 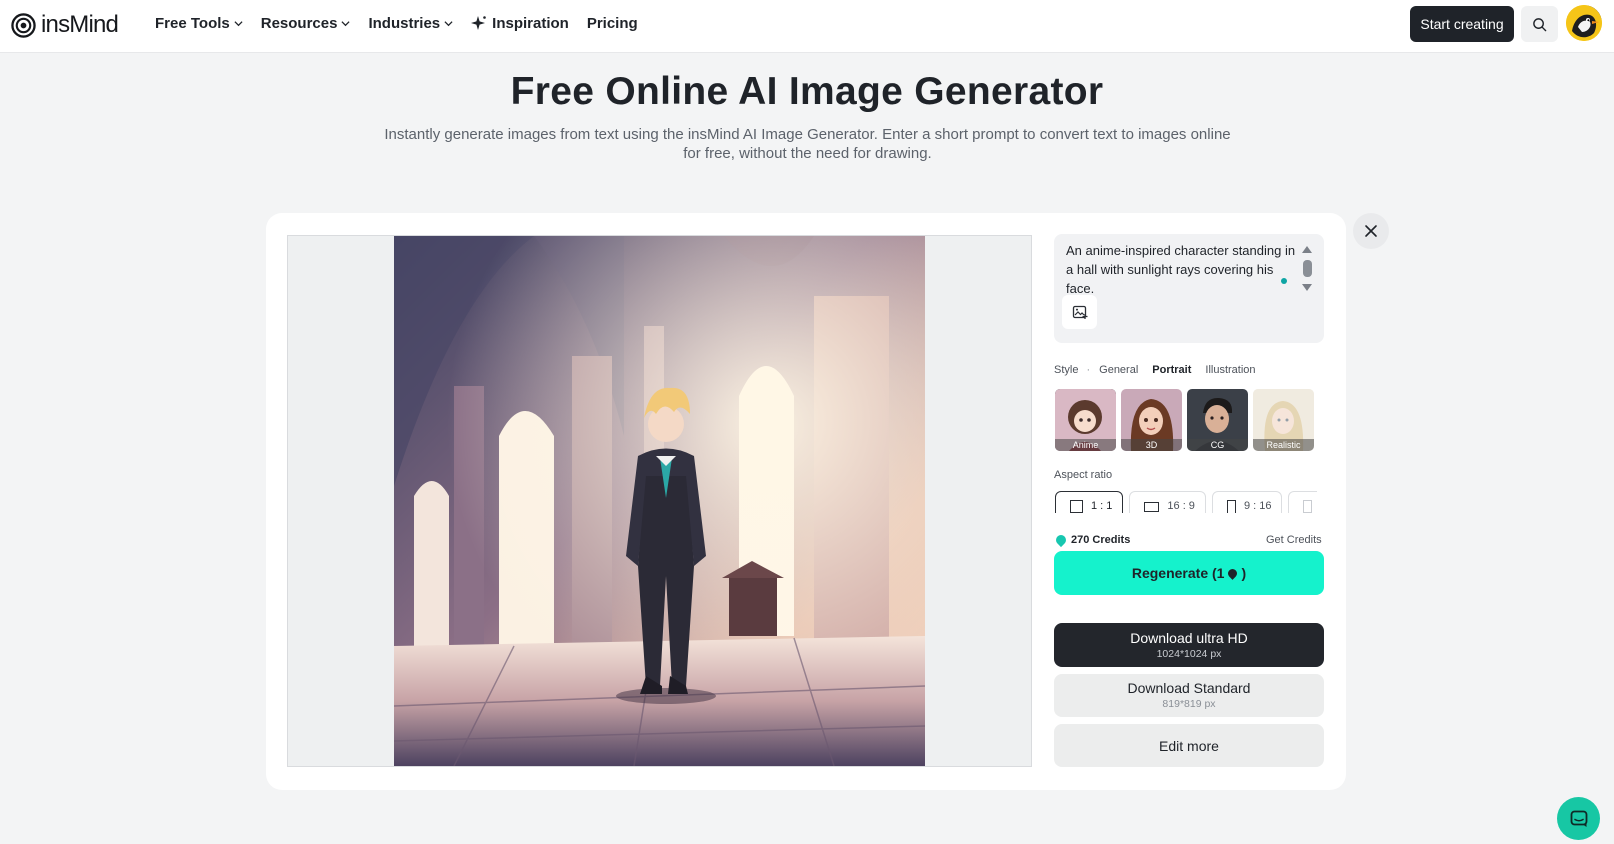 I want to click on ratio-option-16-9: 16 : 9, so click(x=1167, y=502).